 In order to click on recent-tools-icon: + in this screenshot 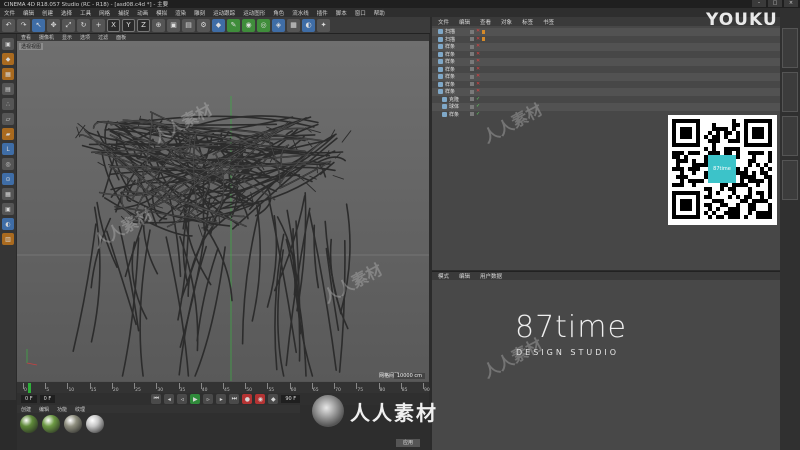, I will do `click(98, 25)`.